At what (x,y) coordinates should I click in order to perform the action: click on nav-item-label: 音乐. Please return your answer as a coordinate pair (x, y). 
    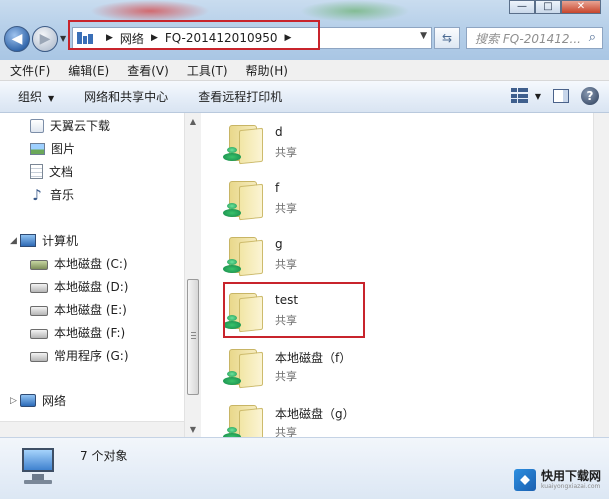
    Looking at the image, I should click on (62, 195).